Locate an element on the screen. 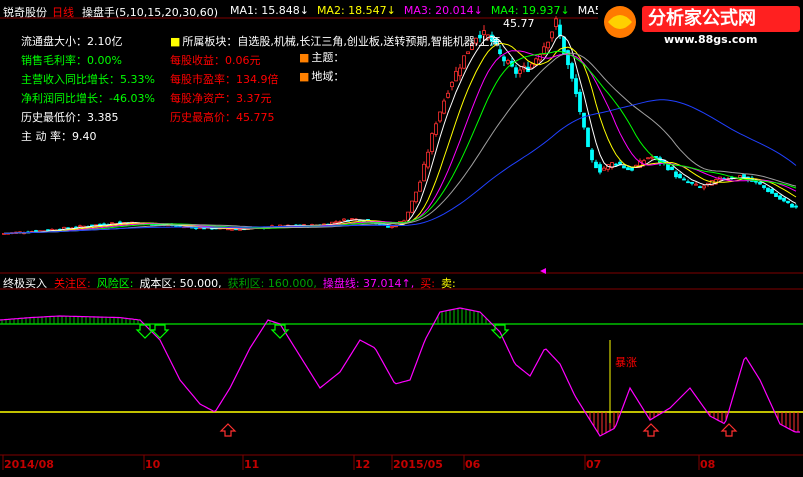 The image size is (803, 477). price-high-label: 45.77 is located at coordinates (519, 23).